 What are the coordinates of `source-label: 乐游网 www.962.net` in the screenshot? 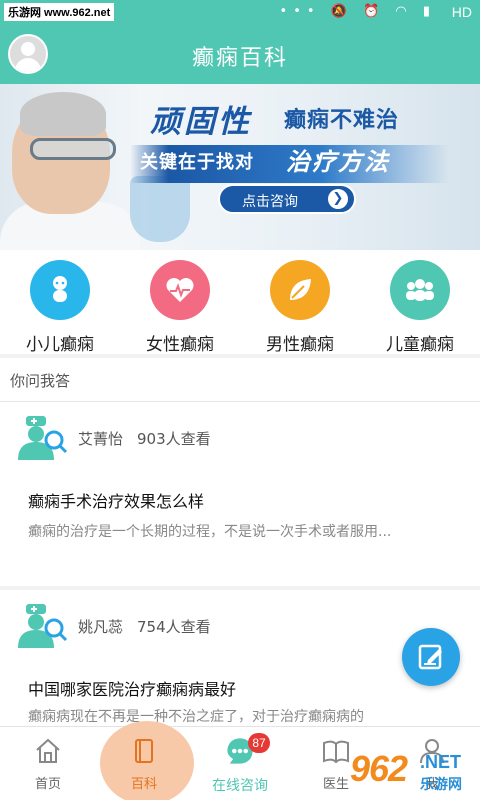 It's located at (59, 12).